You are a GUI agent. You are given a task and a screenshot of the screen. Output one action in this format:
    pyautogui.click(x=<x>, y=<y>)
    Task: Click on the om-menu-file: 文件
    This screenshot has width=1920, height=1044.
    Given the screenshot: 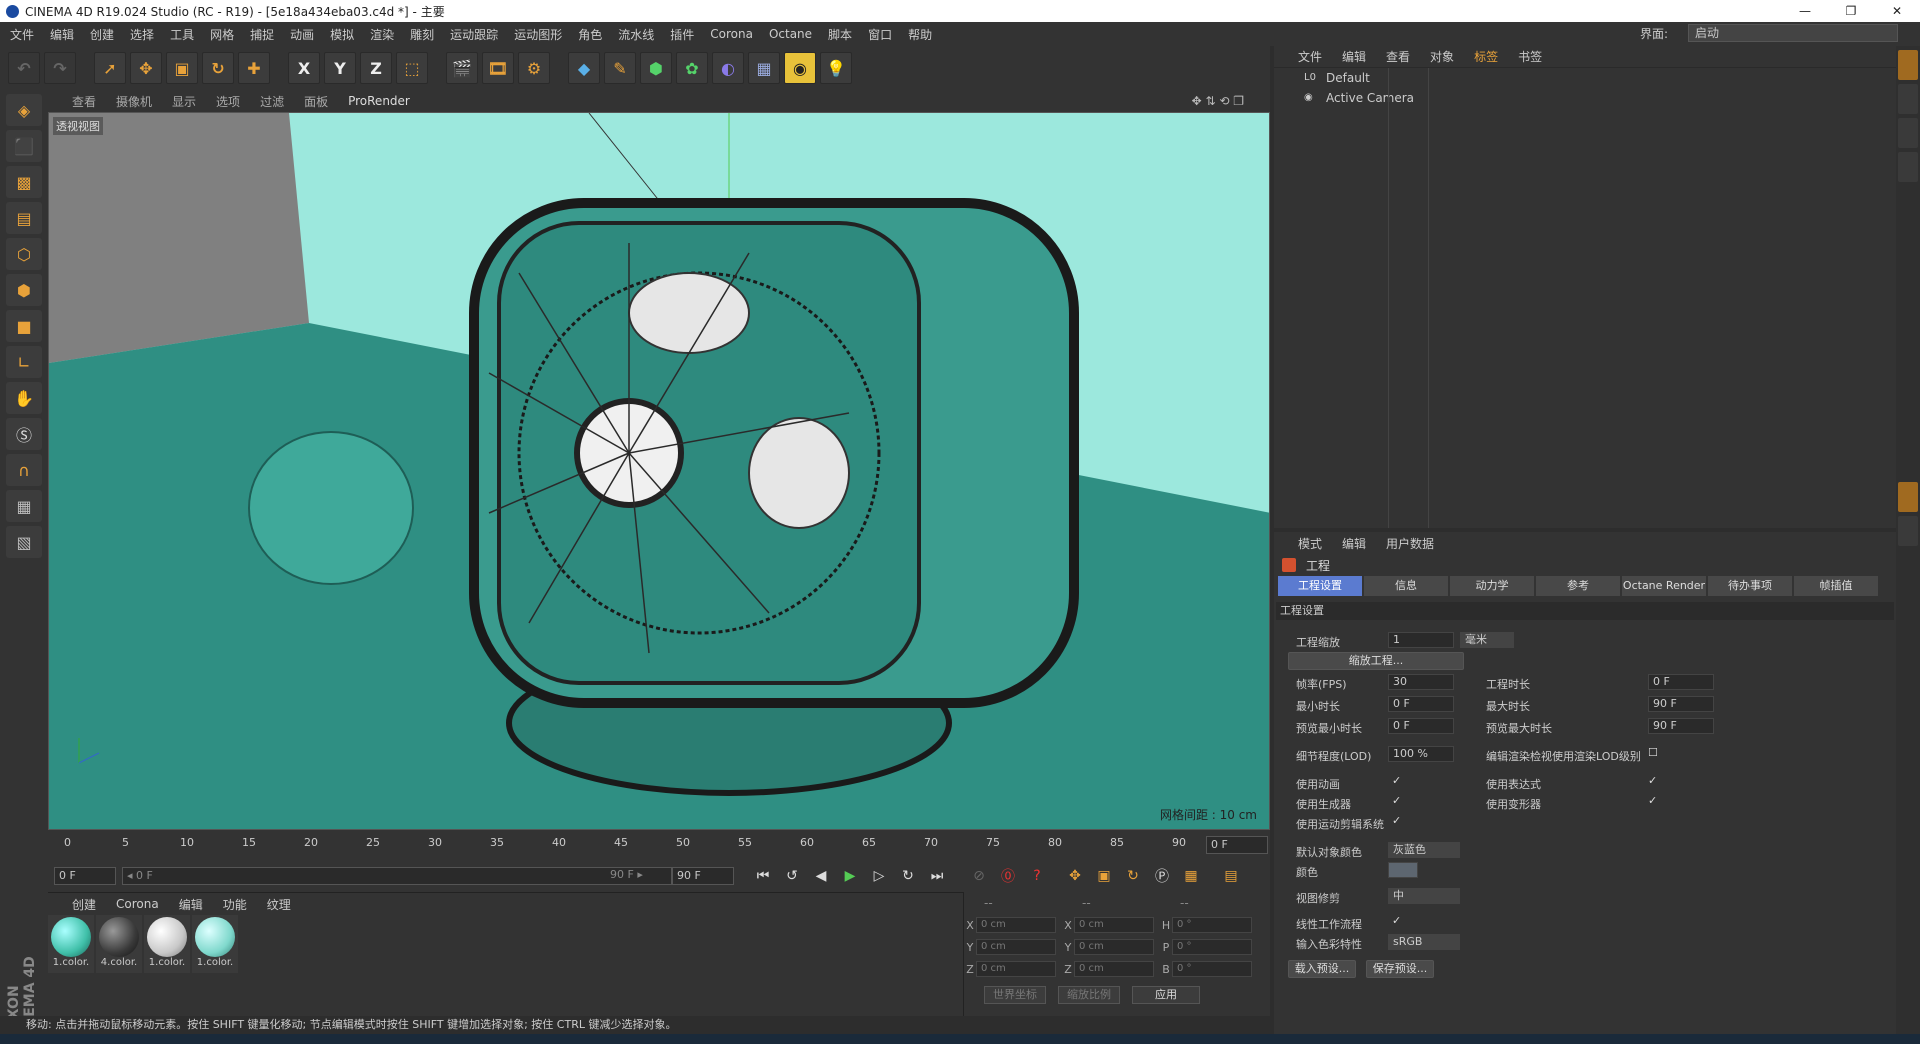 What is the action you would take?
    pyautogui.click(x=1310, y=56)
    